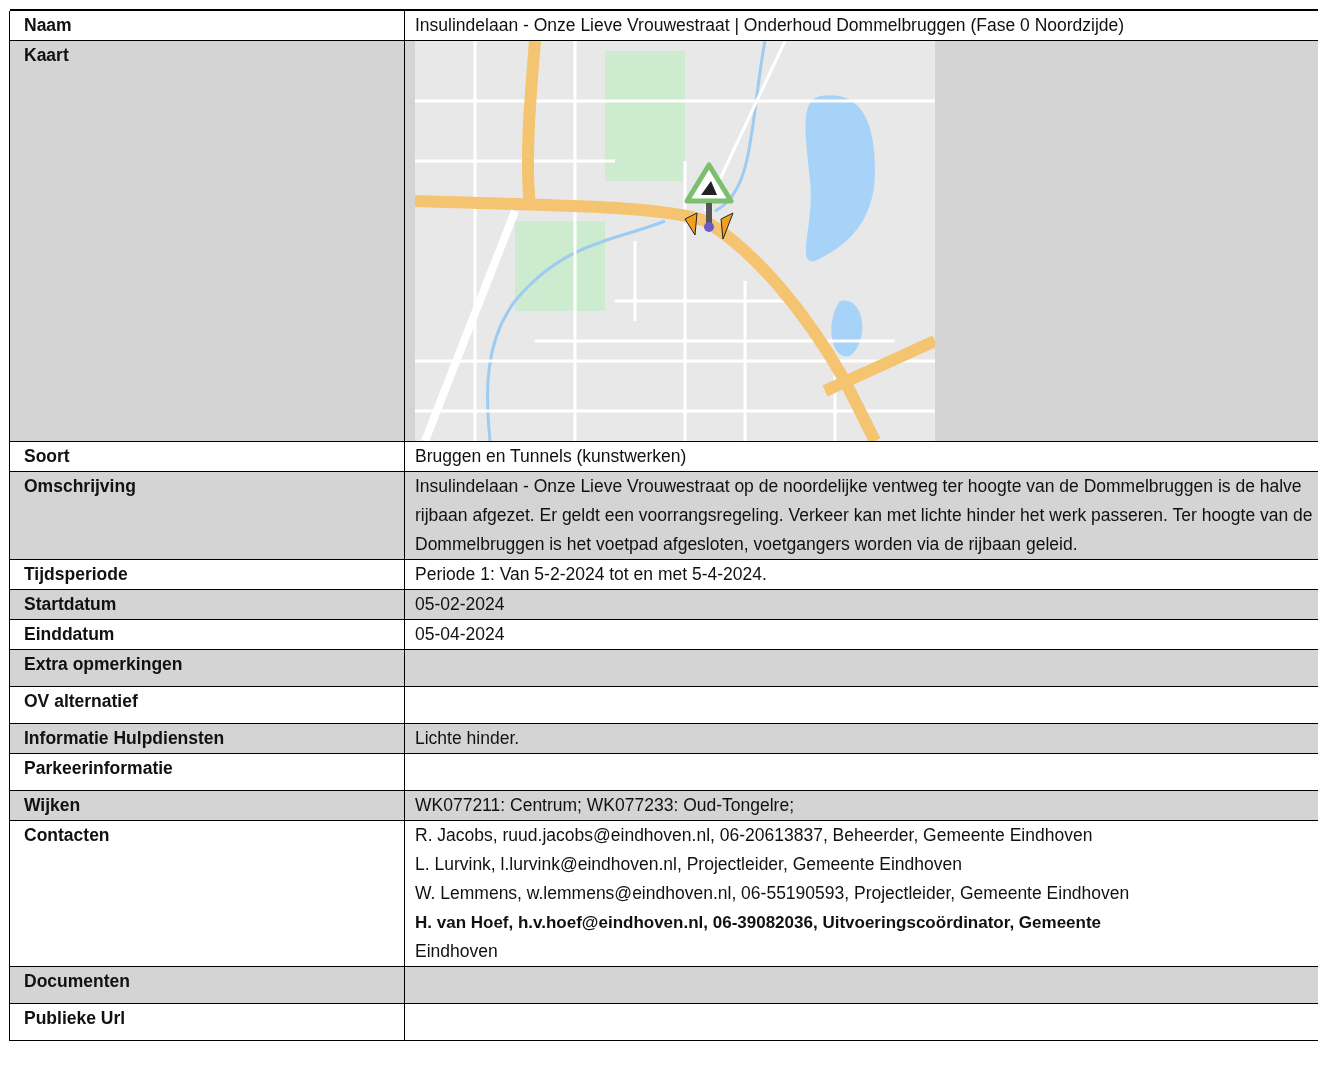  Describe the element at coordinates (70, 604) in the screenshot. I see `field-label: Startdatum` at that location.